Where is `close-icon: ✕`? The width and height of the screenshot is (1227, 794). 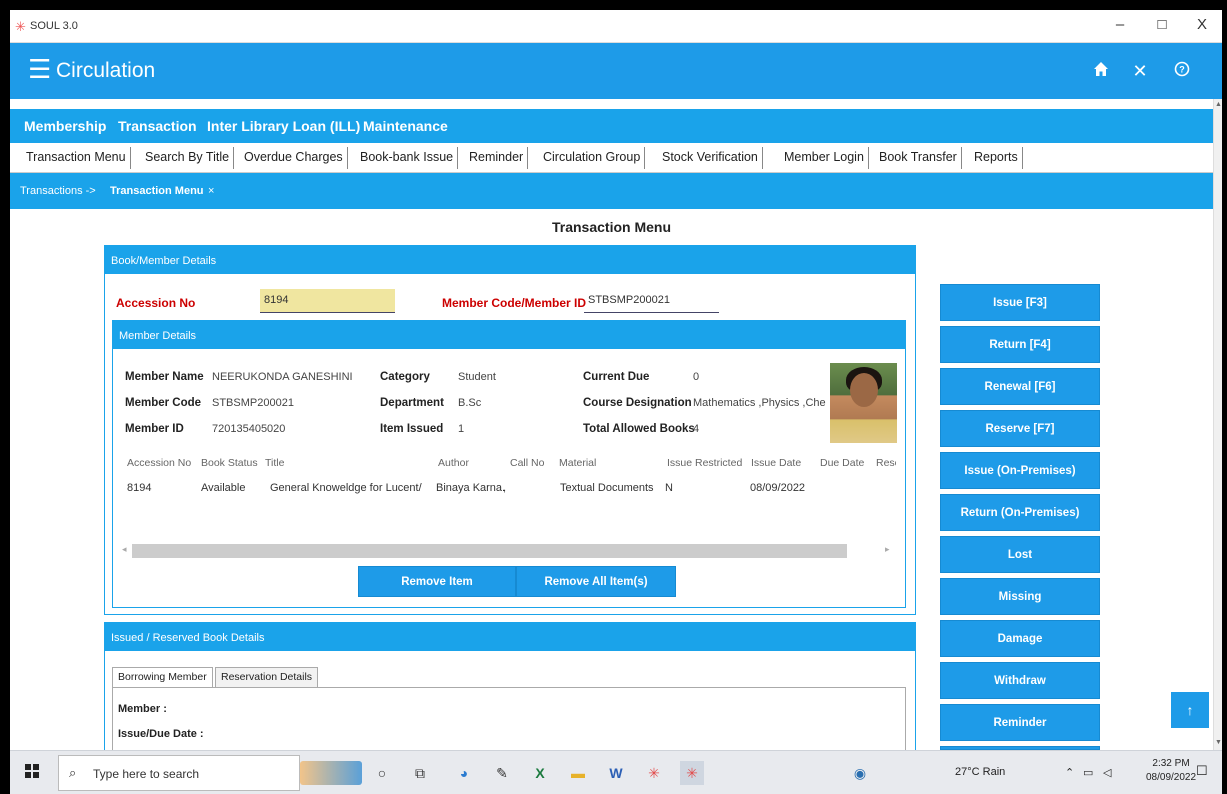 close-icon: ✕ is located at coordinates (1140, 71).